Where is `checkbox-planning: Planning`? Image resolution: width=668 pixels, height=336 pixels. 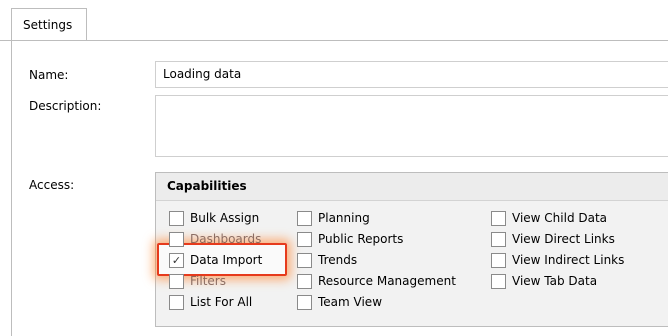
checkbox-planning: Planning is located at coordinates (333, 218).